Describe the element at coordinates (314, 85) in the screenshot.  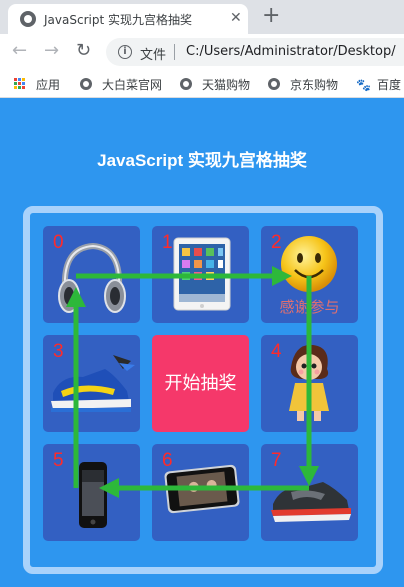
I see `bookmark-label: 京东购物` at that location.